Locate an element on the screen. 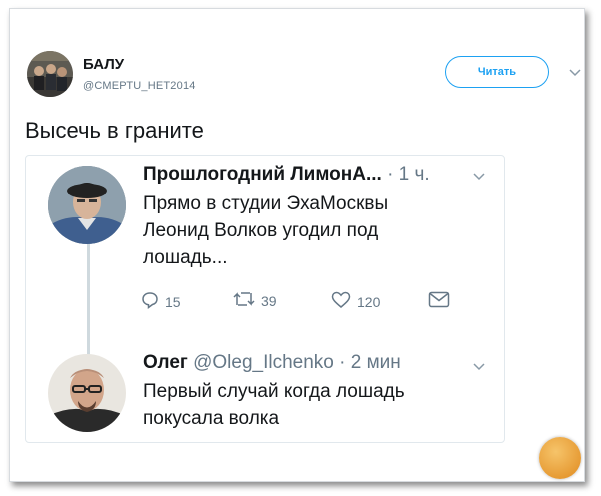 The width and height of the screenshot is (601, 496). follow-button: Читать is located at coordinates (497, 72).